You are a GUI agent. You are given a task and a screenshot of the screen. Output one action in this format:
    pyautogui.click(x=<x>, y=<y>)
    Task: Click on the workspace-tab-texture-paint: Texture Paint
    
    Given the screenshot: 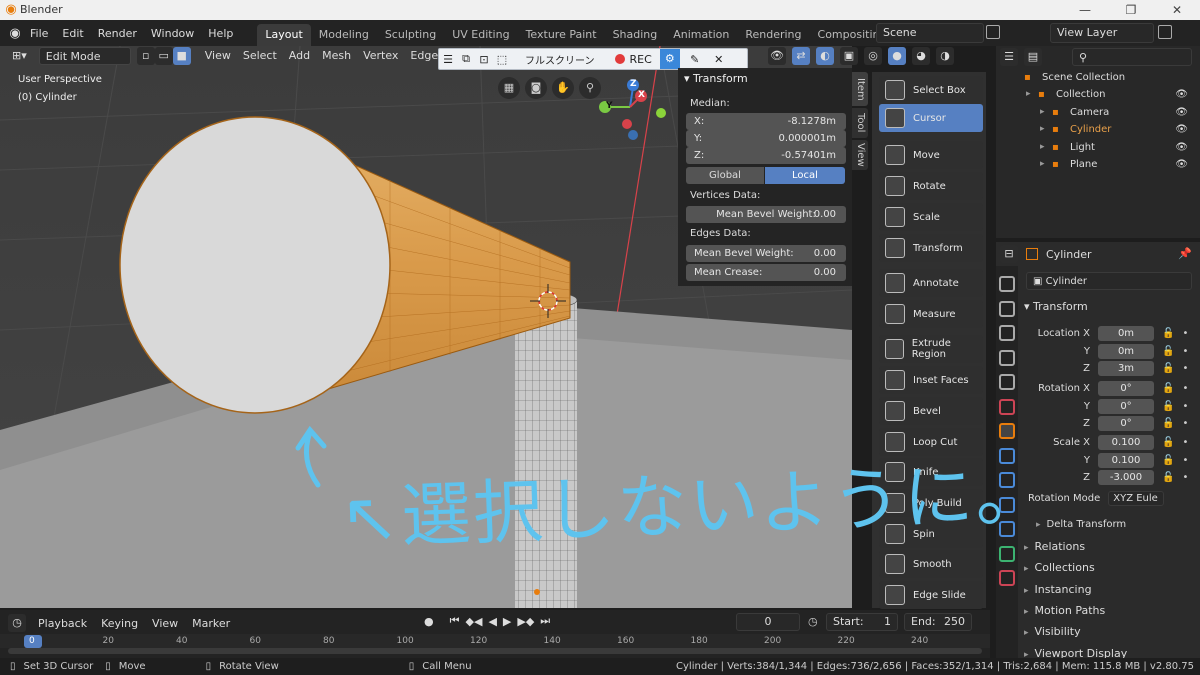 What is the action you would take?
    pyautogui.click(x=561, y=35)
    